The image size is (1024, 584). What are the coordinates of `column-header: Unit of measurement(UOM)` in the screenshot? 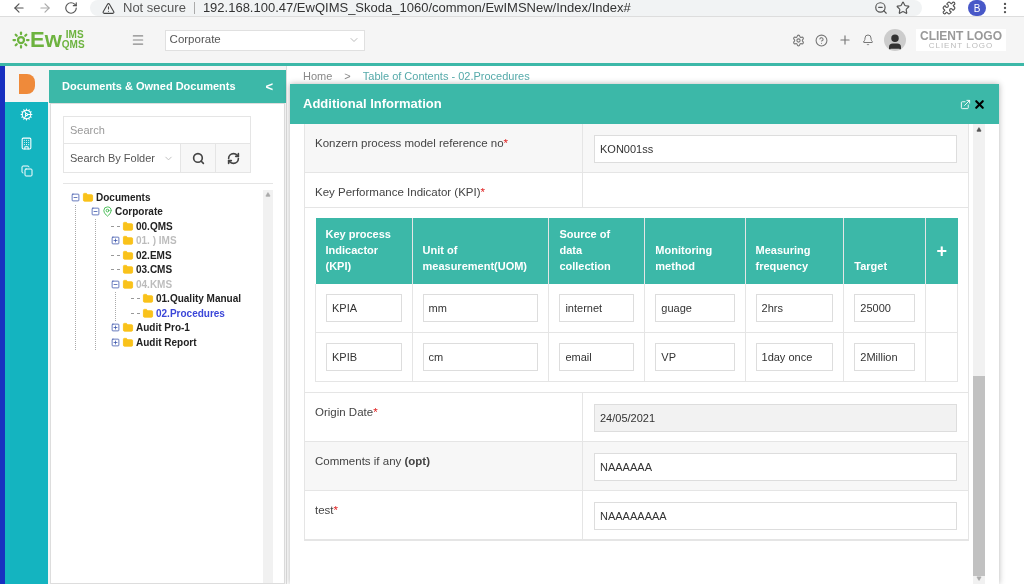 It's located at (480, 251).